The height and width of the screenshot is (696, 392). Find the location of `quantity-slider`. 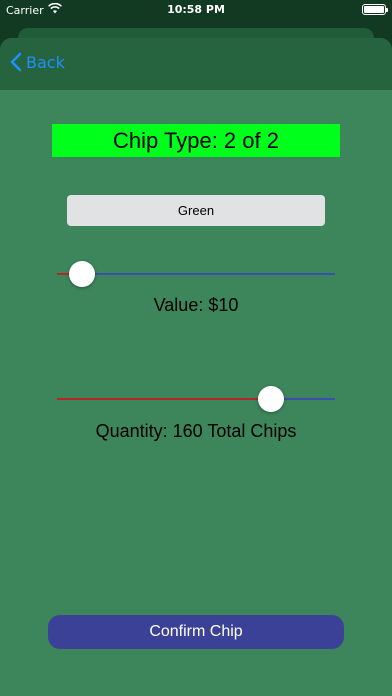

quantity-slider is located at coordinates (196, 399).